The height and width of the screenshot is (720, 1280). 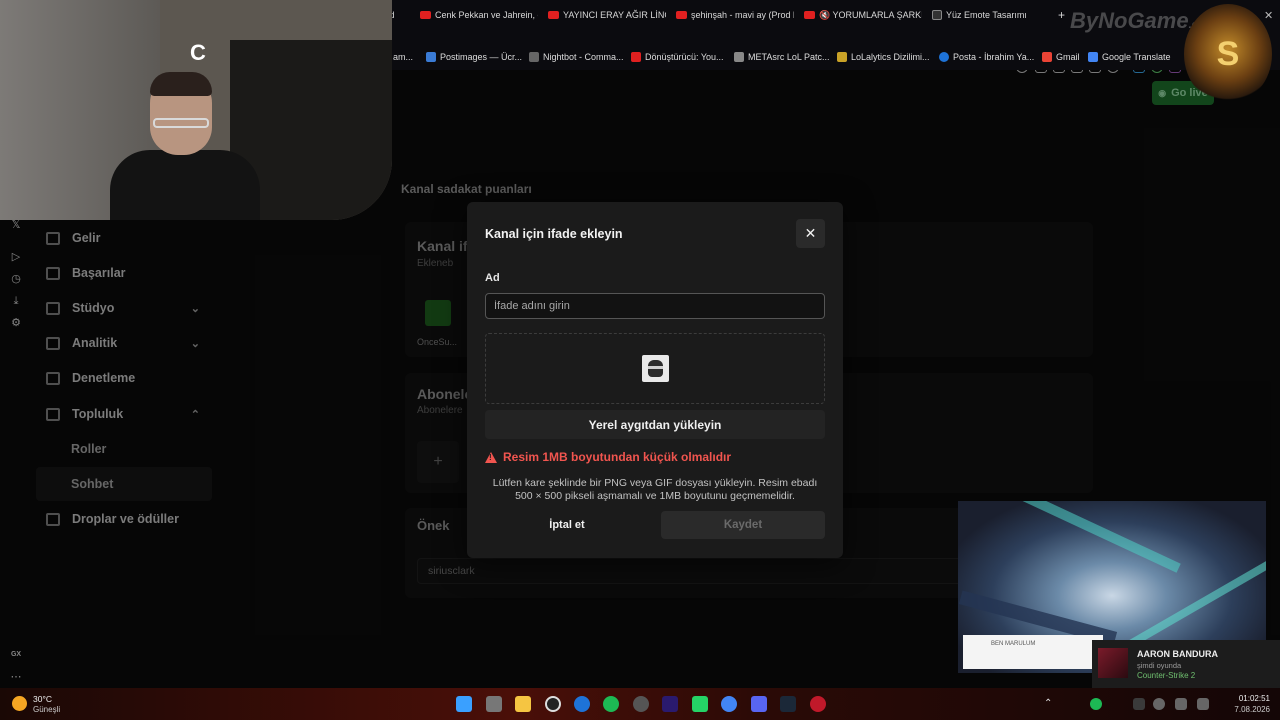 I want to click on spotify-tray-icon, so click(x=1096, y=704).